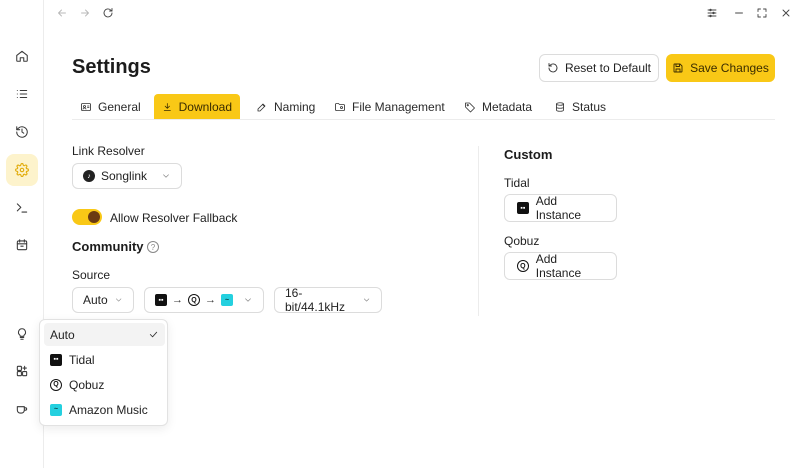 This screenshot has height=468, width=800. I want to click on tab-metadata: Metadata, so click(498, 106).